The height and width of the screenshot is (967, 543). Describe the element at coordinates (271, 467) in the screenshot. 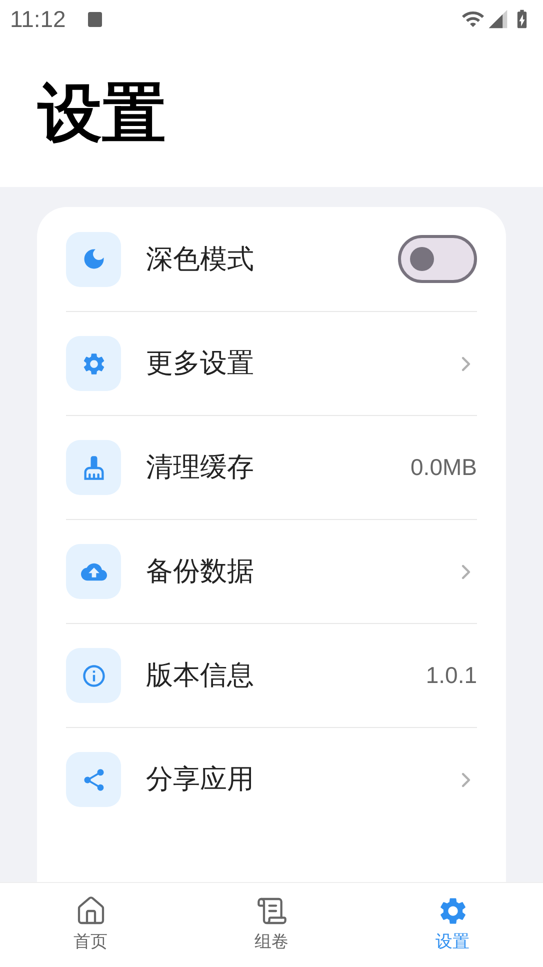

I see `settings-row: 清理缓存 0.0MB` at that location.